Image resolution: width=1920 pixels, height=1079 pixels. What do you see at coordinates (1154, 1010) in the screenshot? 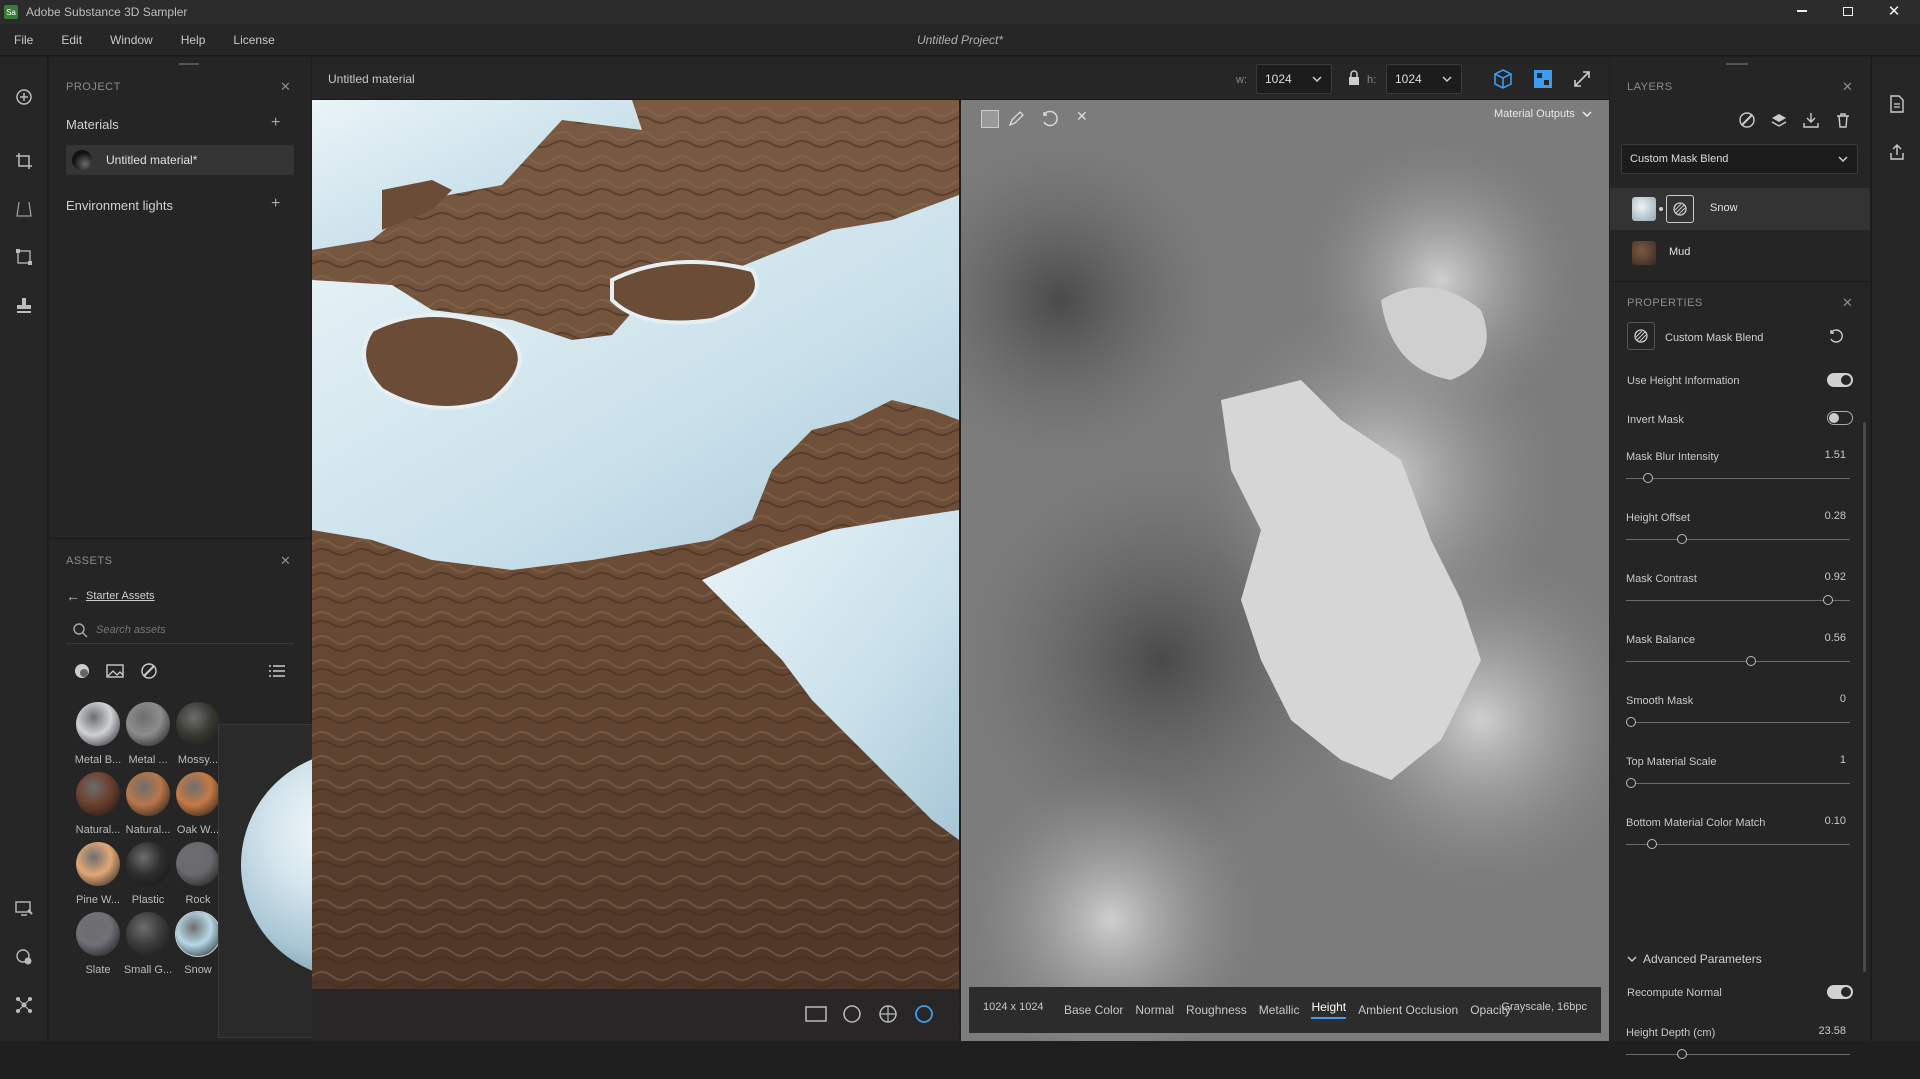
I see `channel-tab: Normal` at bounding box center [1154, 1010].